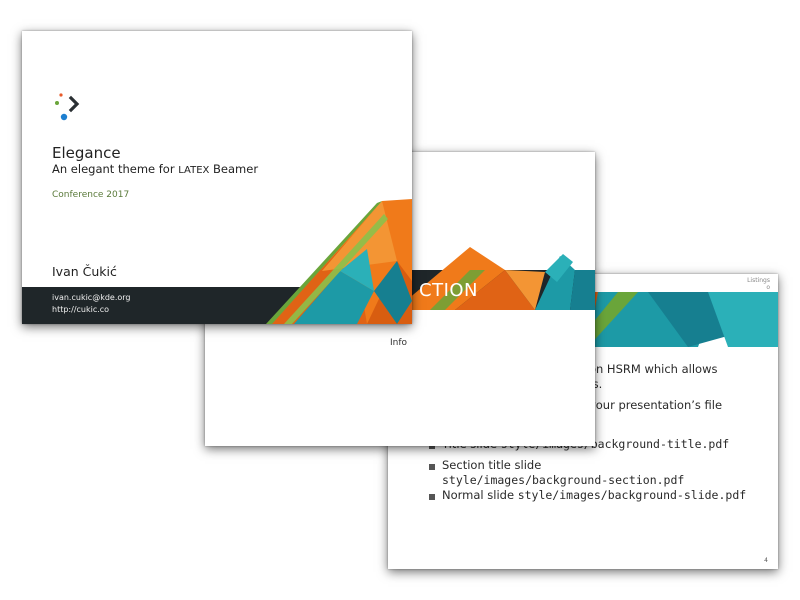 This screenshot has height=600, width=800. Describe the element at coordinates (492, 465) in the screenshot. I see `list-item-label: Section title slide` at that location.